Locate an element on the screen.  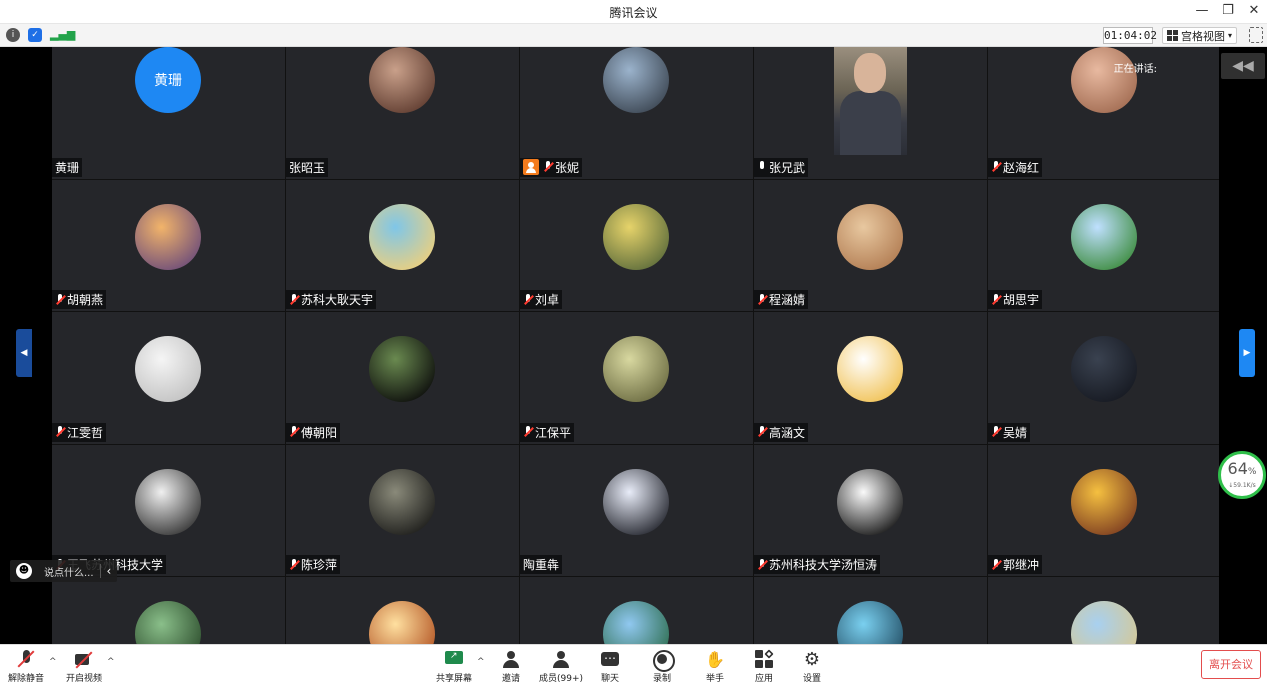
shield-icon: ✓ is located at coordinates (35, 35).